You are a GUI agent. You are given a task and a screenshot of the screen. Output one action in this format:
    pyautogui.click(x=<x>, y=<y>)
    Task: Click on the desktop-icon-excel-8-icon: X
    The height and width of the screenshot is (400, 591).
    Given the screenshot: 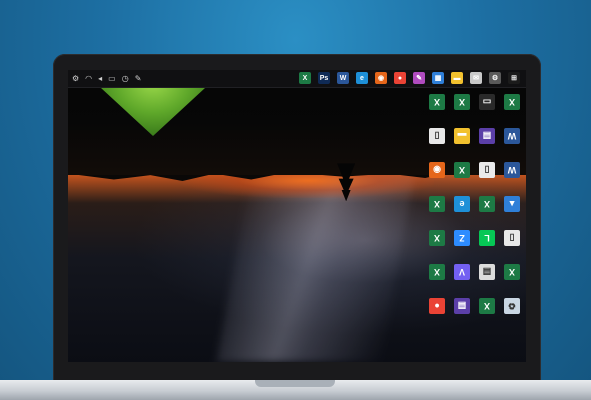 What is the action you would take?
    pyautogui.click(x=436, y=272)
    